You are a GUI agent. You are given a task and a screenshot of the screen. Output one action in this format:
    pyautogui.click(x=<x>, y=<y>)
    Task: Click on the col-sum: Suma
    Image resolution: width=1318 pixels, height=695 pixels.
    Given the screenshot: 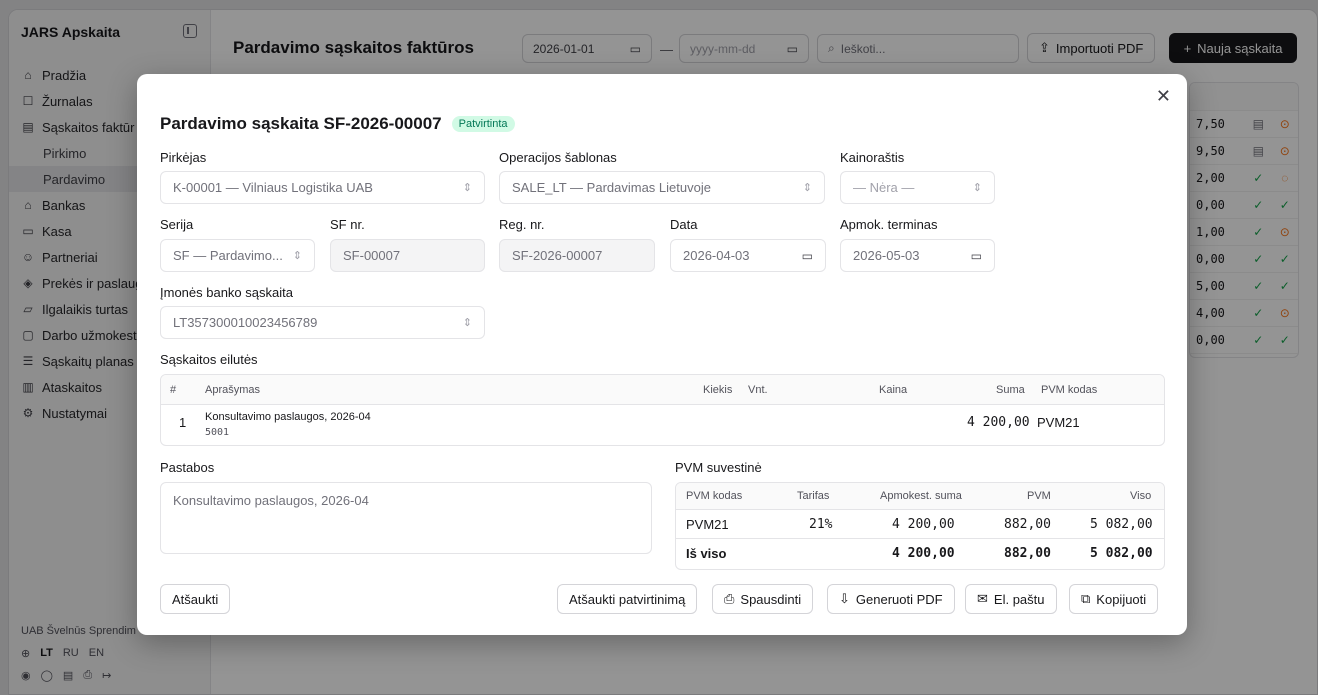 What is the action you would take?
    pyautogui.click(x=1010, y=389)
    